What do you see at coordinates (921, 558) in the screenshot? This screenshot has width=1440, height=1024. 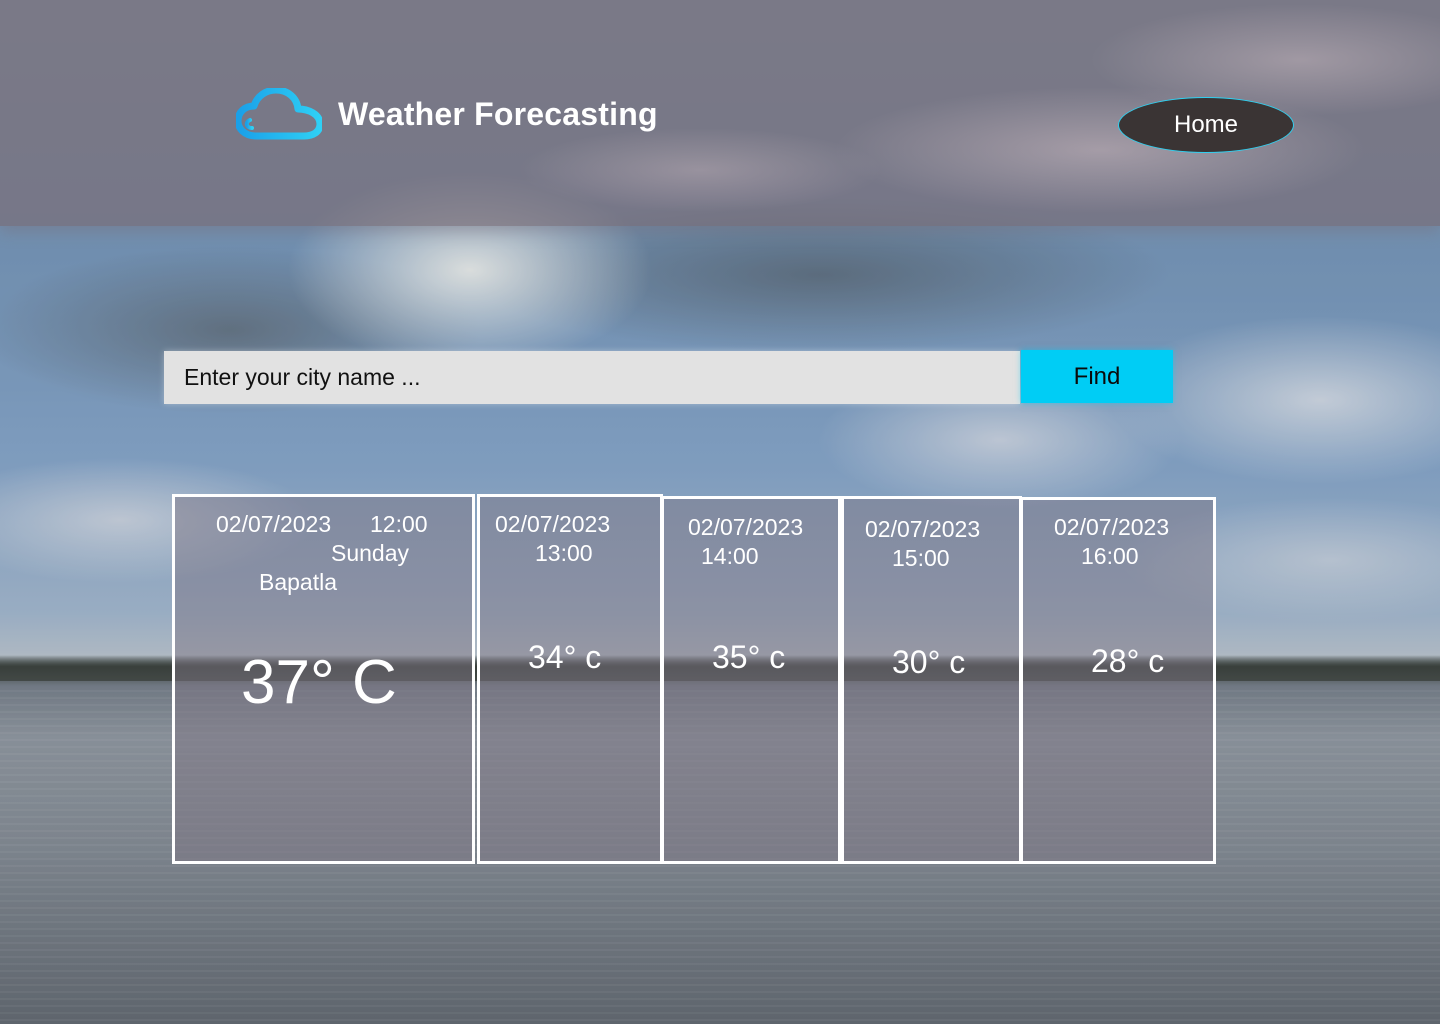 I see `forecast-time: 15:00` at bounding box center [921, 558].